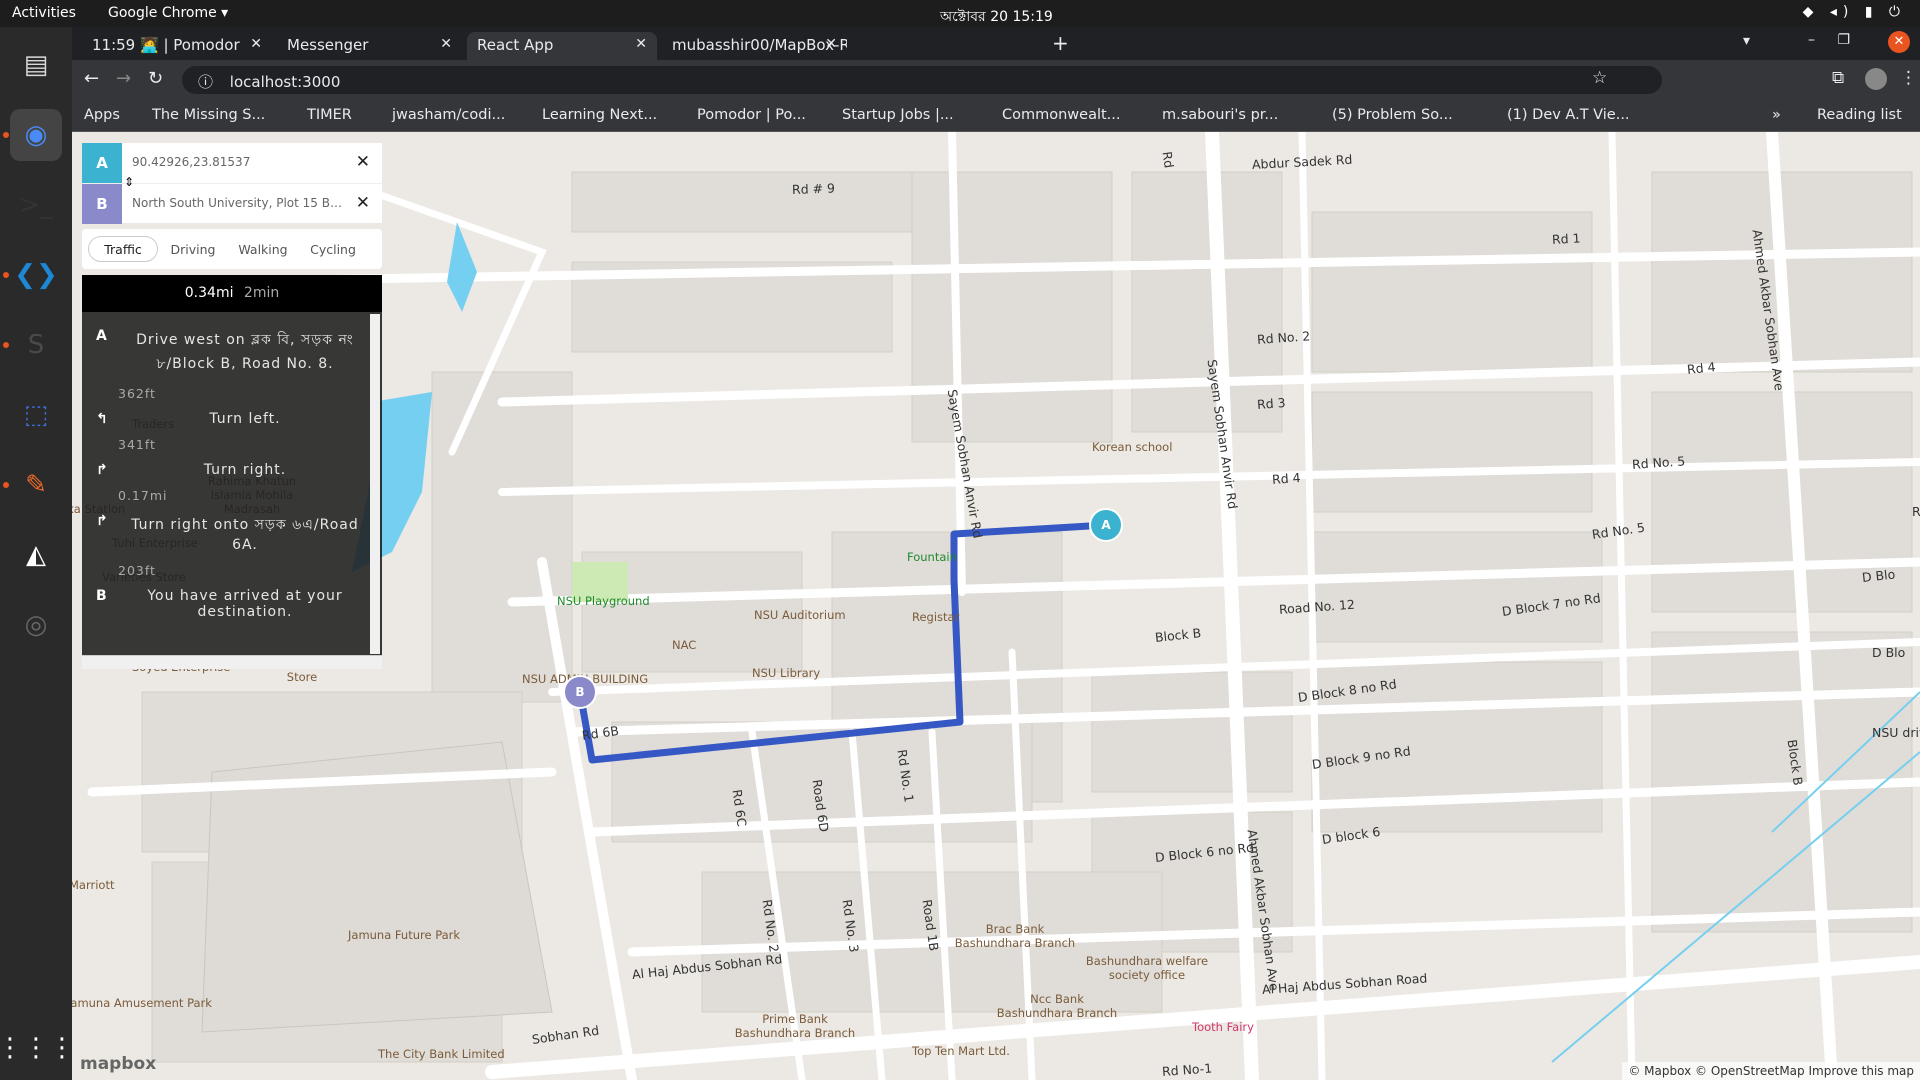 The width and height of the screenshot is (1920, 1080). What do you see at coordinates (786, 673) in the screenshot?
I see `poi-label: NSU Library` at bounding box center [786, 673].